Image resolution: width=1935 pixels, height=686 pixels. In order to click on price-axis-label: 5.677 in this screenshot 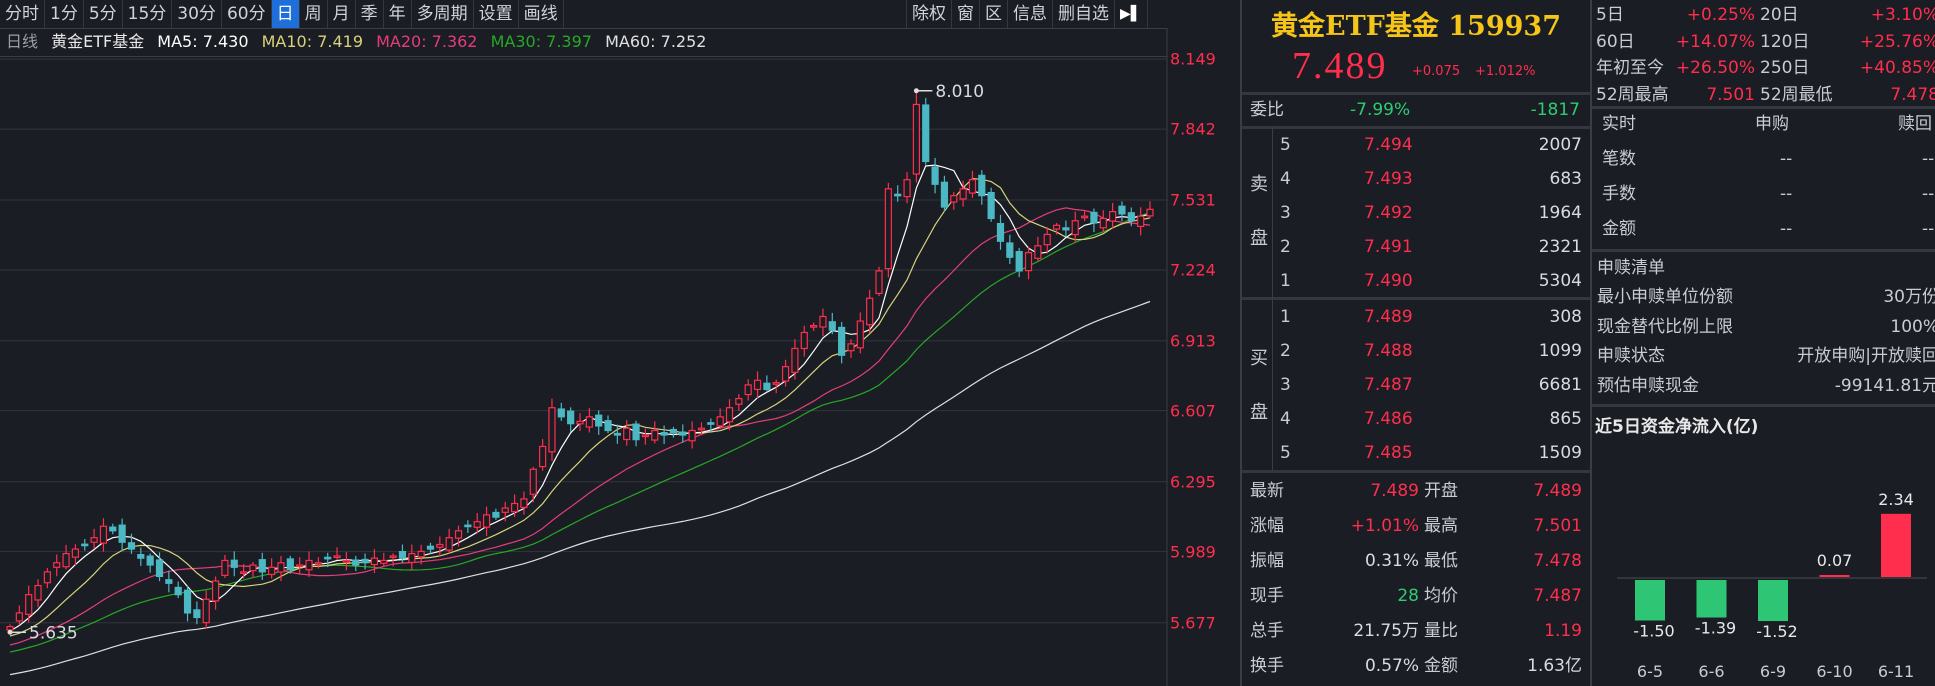, I will do `click(1193, 623)`.